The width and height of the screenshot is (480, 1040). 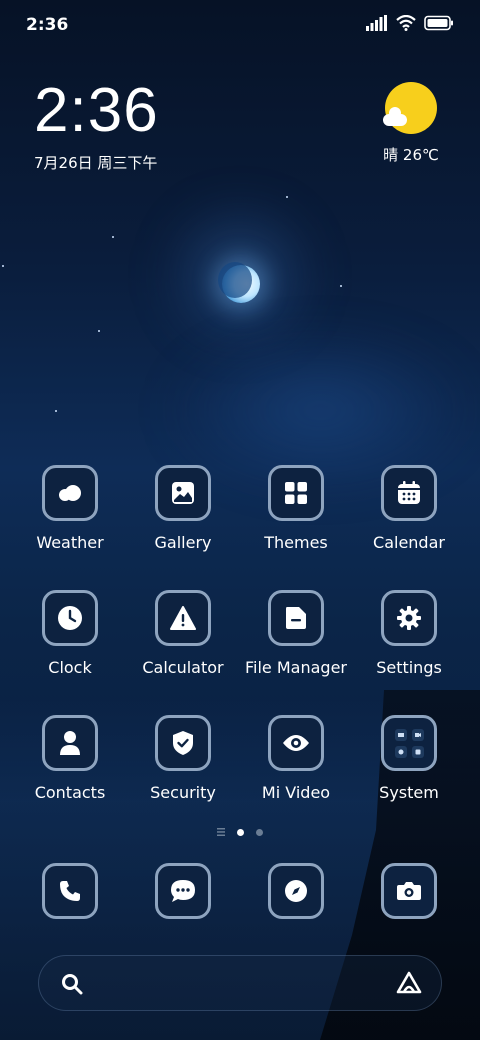 I want to click on app-file-manager: File Manager, so click(x=296, y=633).